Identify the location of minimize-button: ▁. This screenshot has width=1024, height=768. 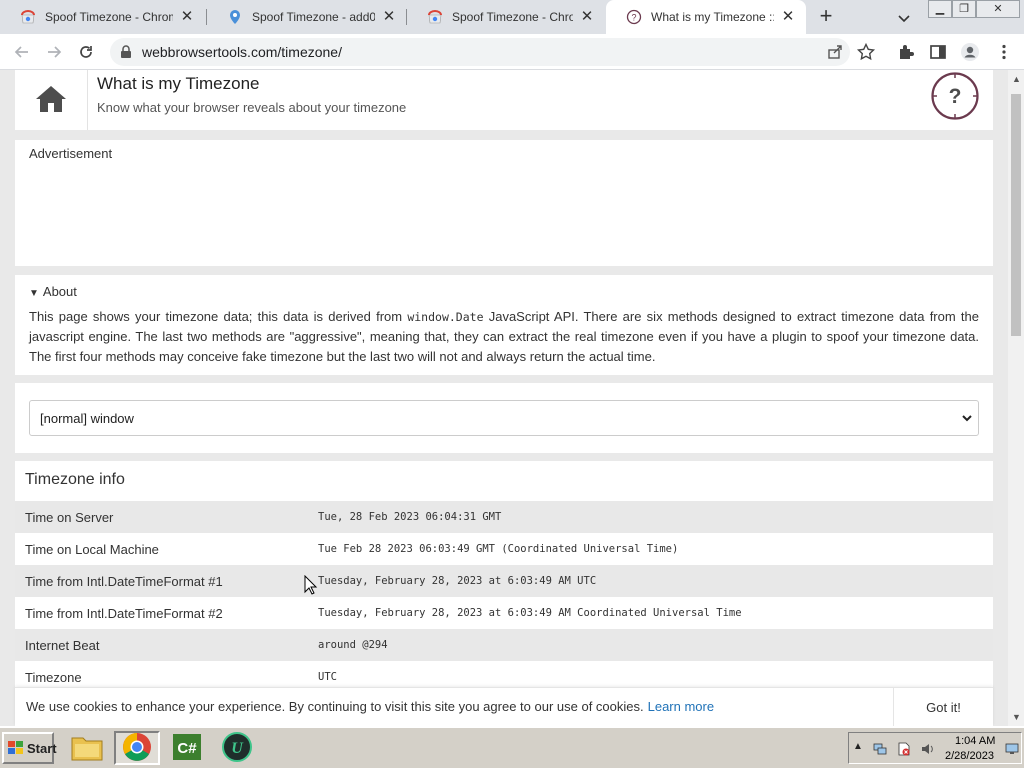
(940, 9).